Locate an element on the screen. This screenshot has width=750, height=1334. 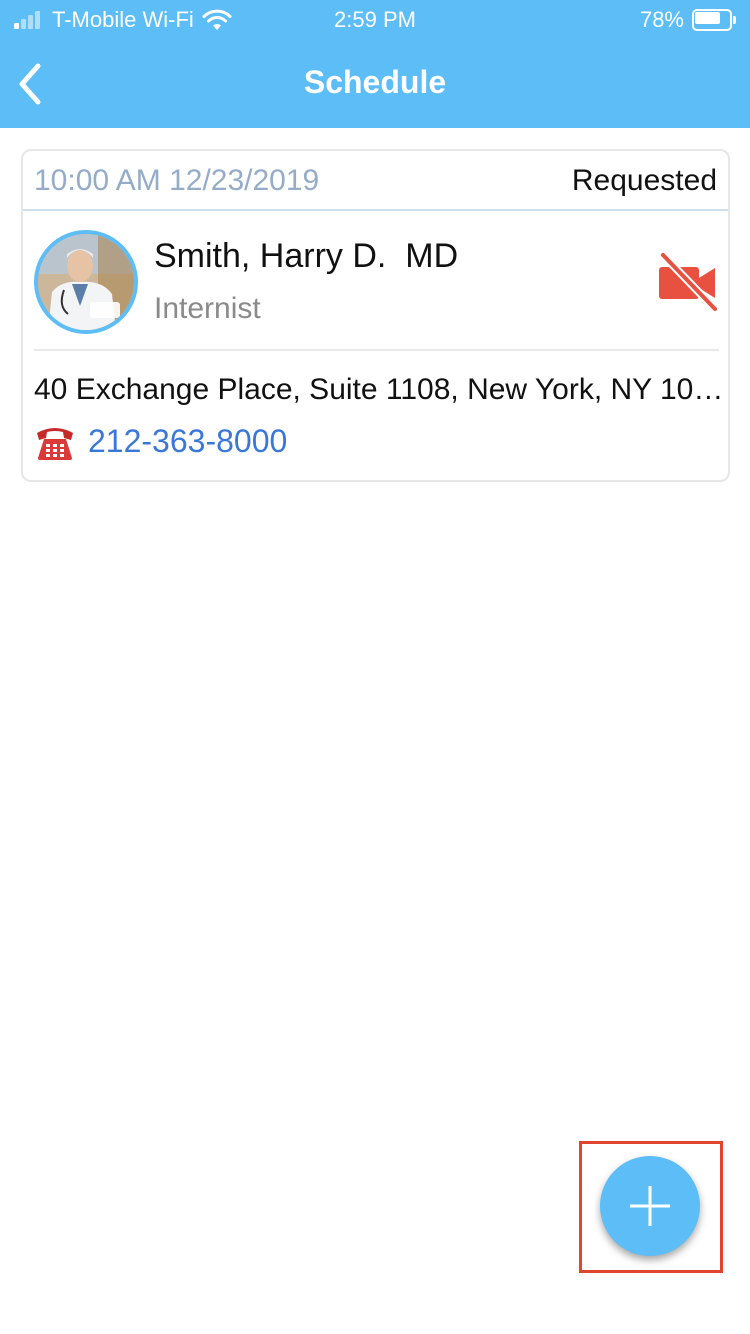
add-appointment-button is located at coordinates (650, 1206).